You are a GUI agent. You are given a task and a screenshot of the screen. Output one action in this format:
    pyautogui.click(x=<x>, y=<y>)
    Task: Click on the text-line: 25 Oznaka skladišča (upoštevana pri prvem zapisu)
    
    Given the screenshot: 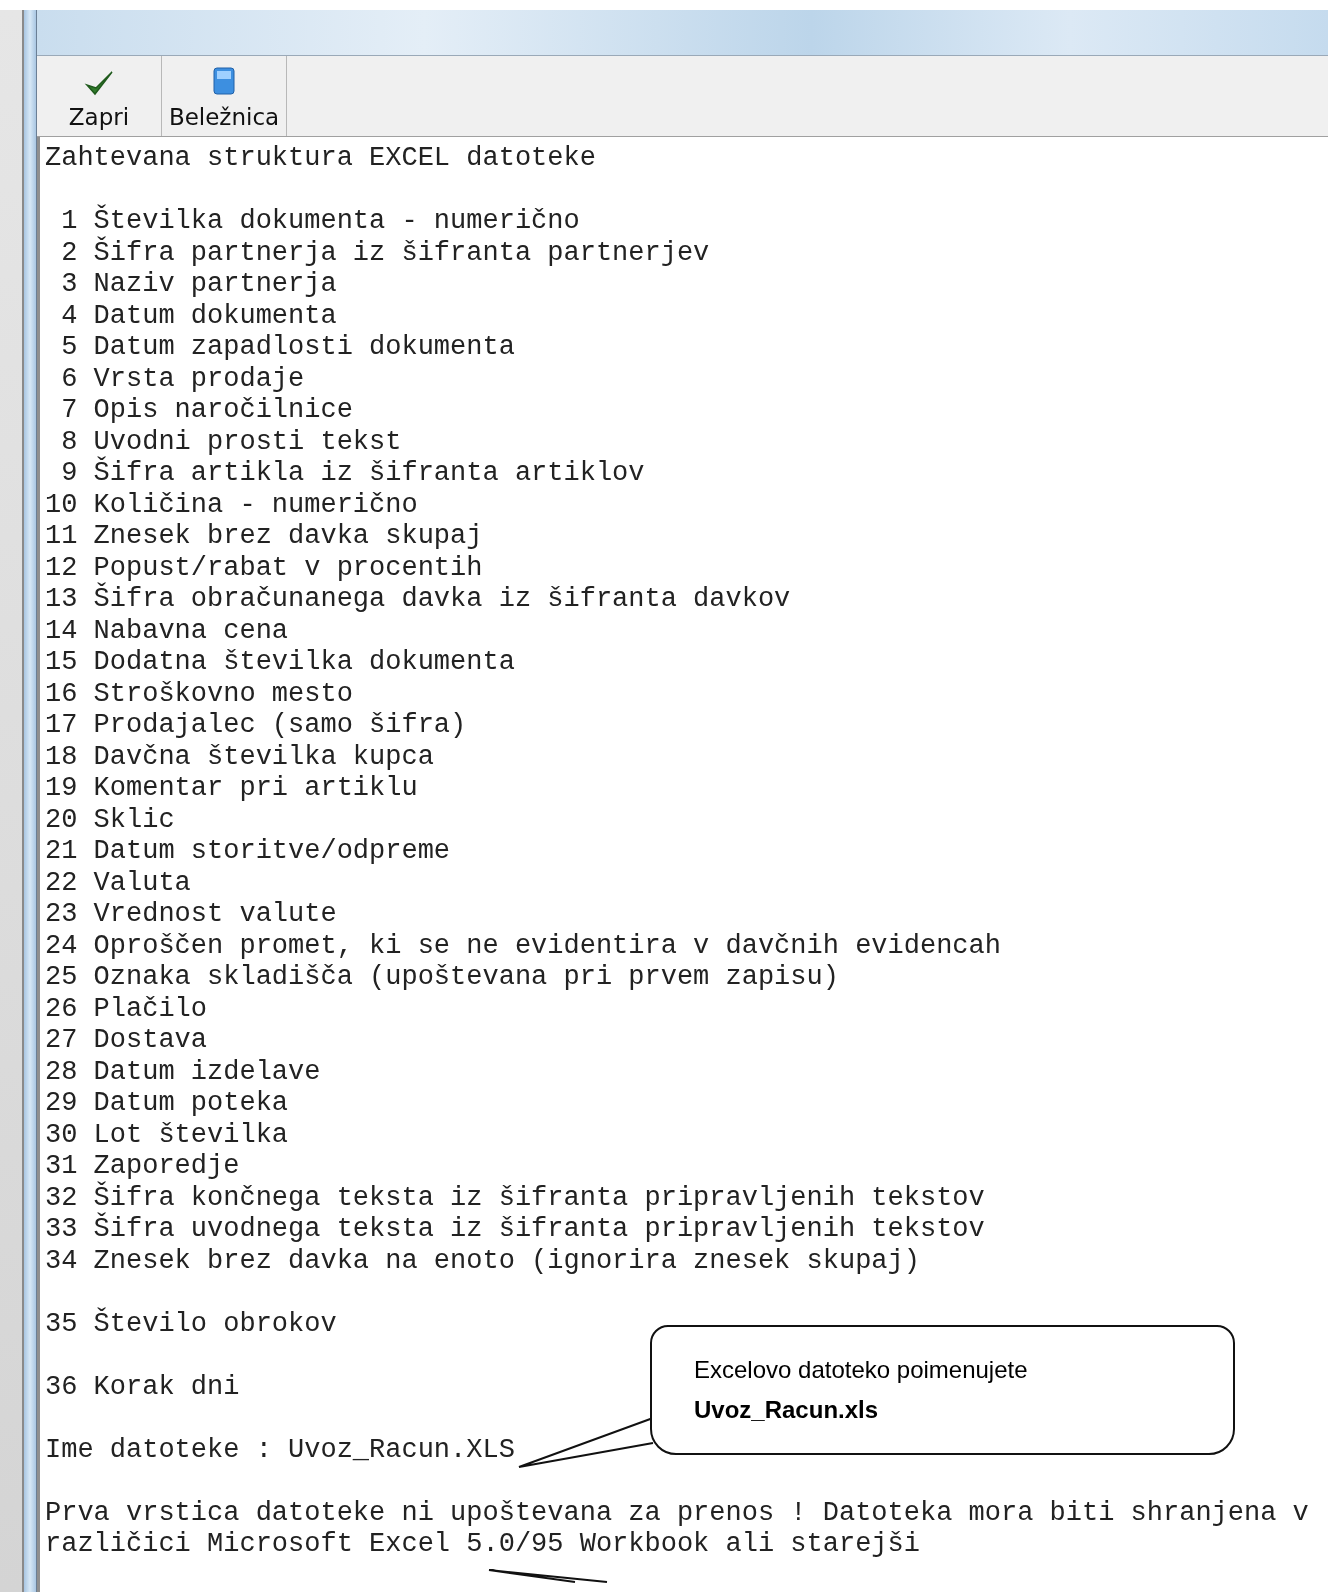 What is the action you would take?
    pyautogui.click(x=442, y=978)
    